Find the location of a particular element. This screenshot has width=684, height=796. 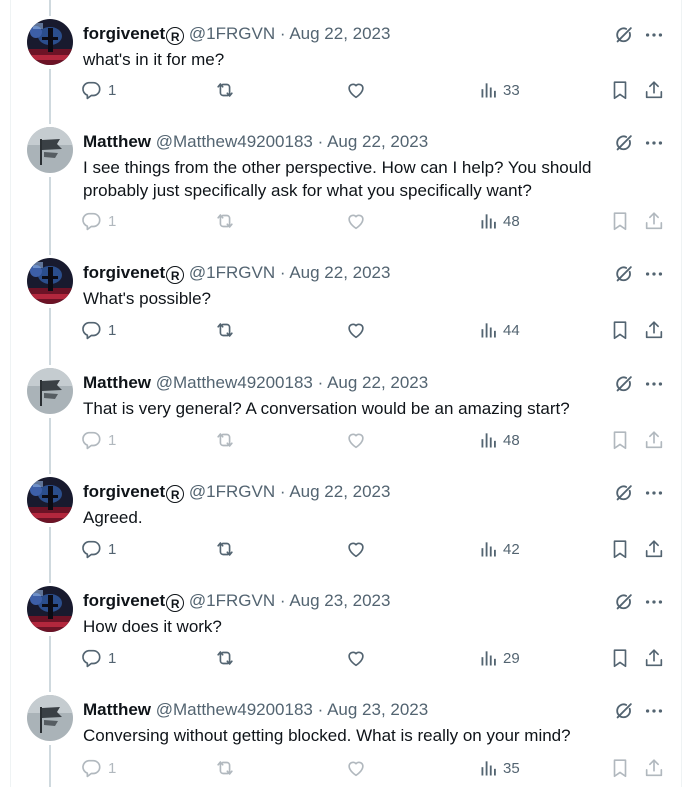

views-button: 44 is located at coordinates (499, 330).